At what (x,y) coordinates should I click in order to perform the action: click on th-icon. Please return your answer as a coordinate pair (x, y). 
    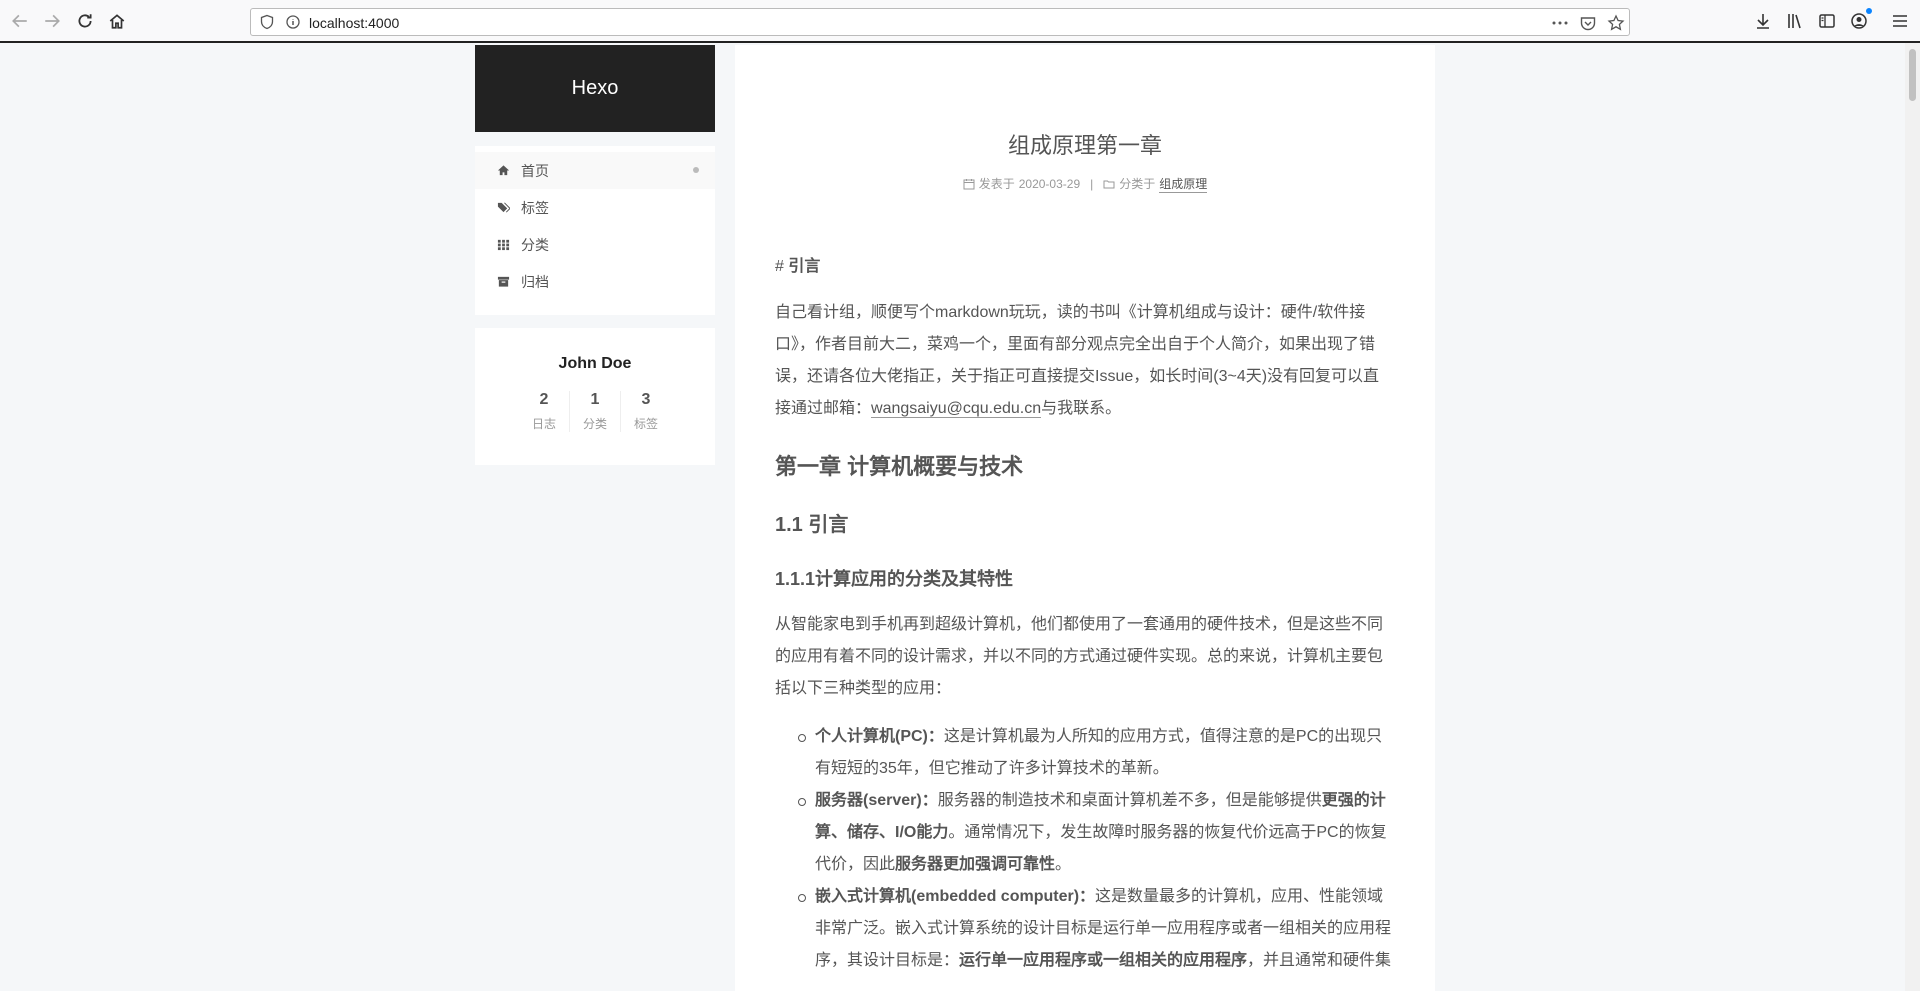
    Looking at the image, I should click on (504, 245).